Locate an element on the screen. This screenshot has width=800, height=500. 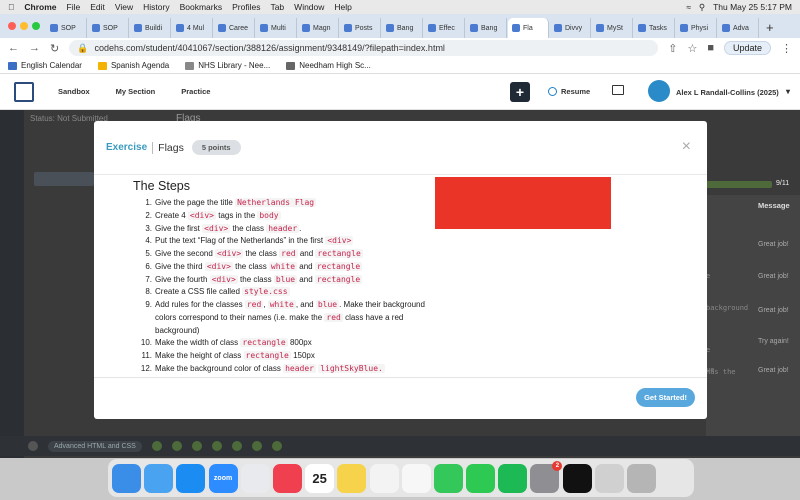
forward-icon: → is located at coordinates (34, 48).